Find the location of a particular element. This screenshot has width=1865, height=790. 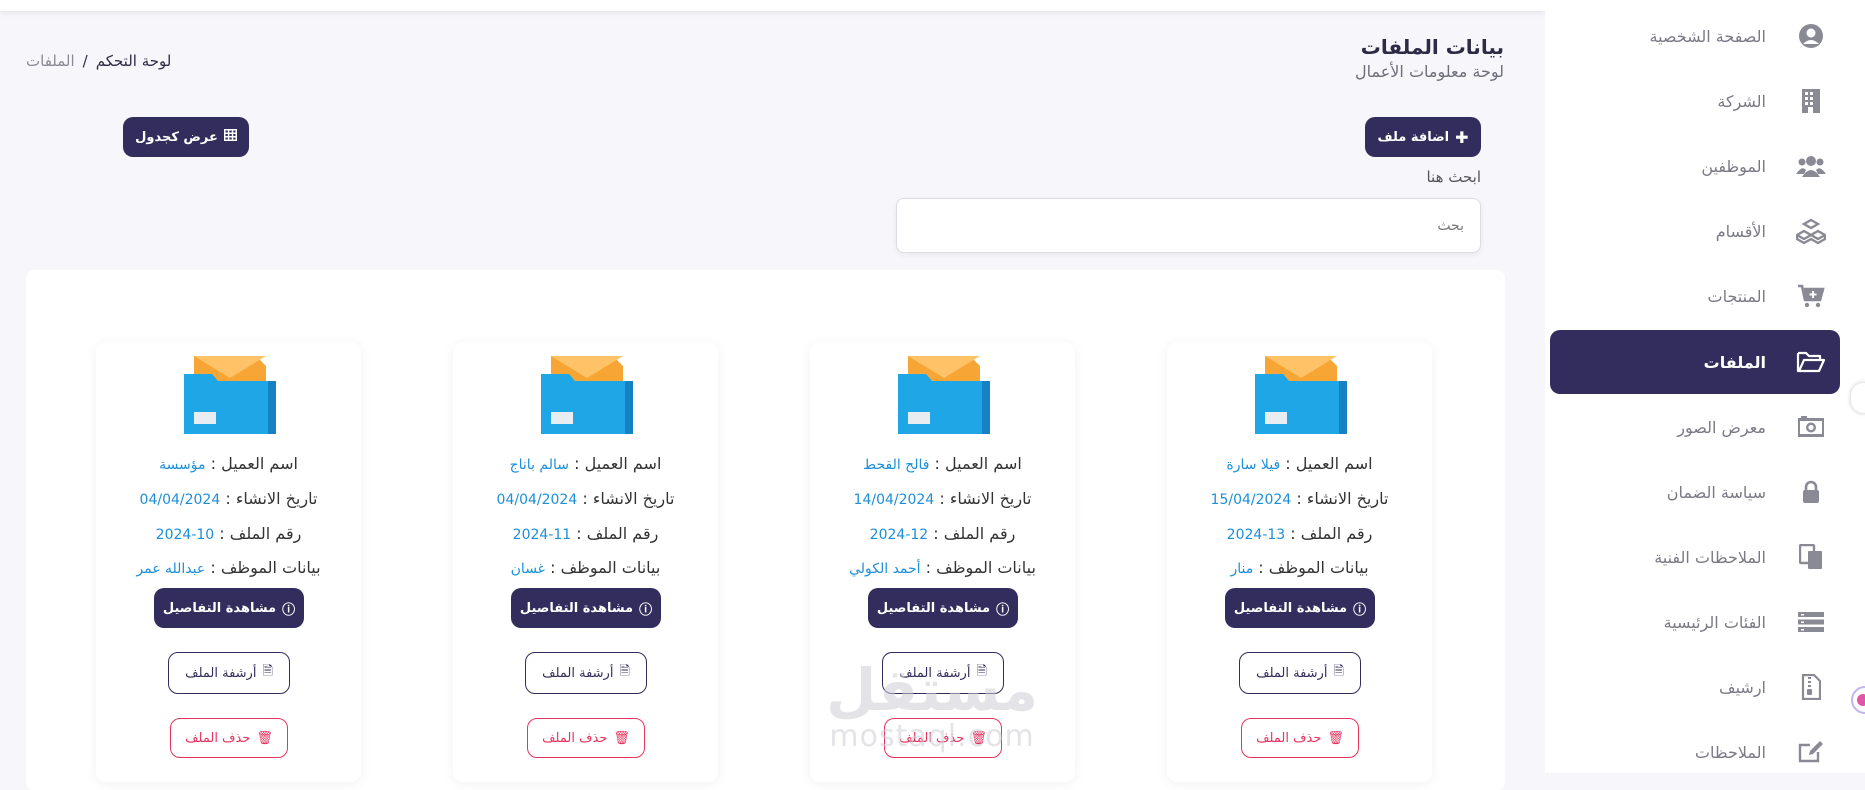

sidebar-item-label: سياسة الضمان is located at coordinates (1716, 492).